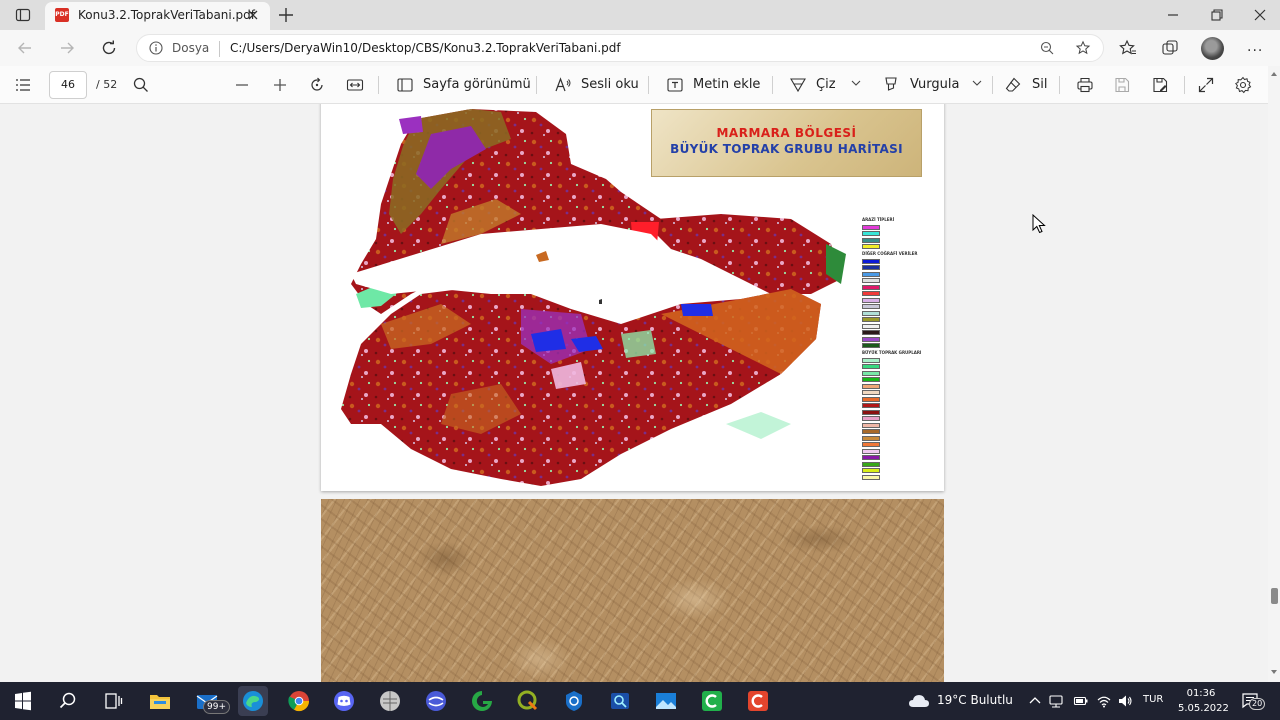 The image size is (1280, 720). I want to click on tab-actions-icon, so click(23, 15).